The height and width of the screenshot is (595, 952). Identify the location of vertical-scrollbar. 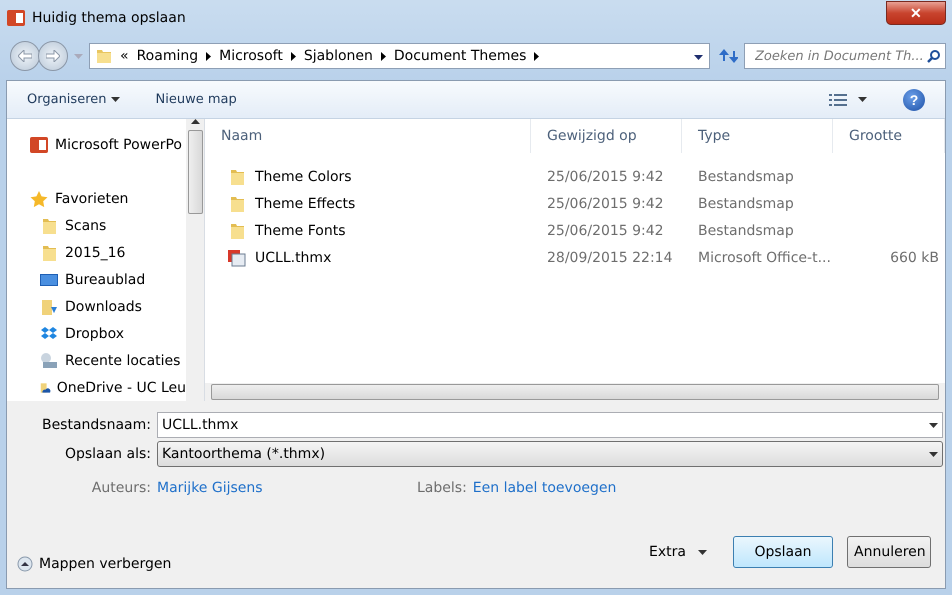
(195, 260).